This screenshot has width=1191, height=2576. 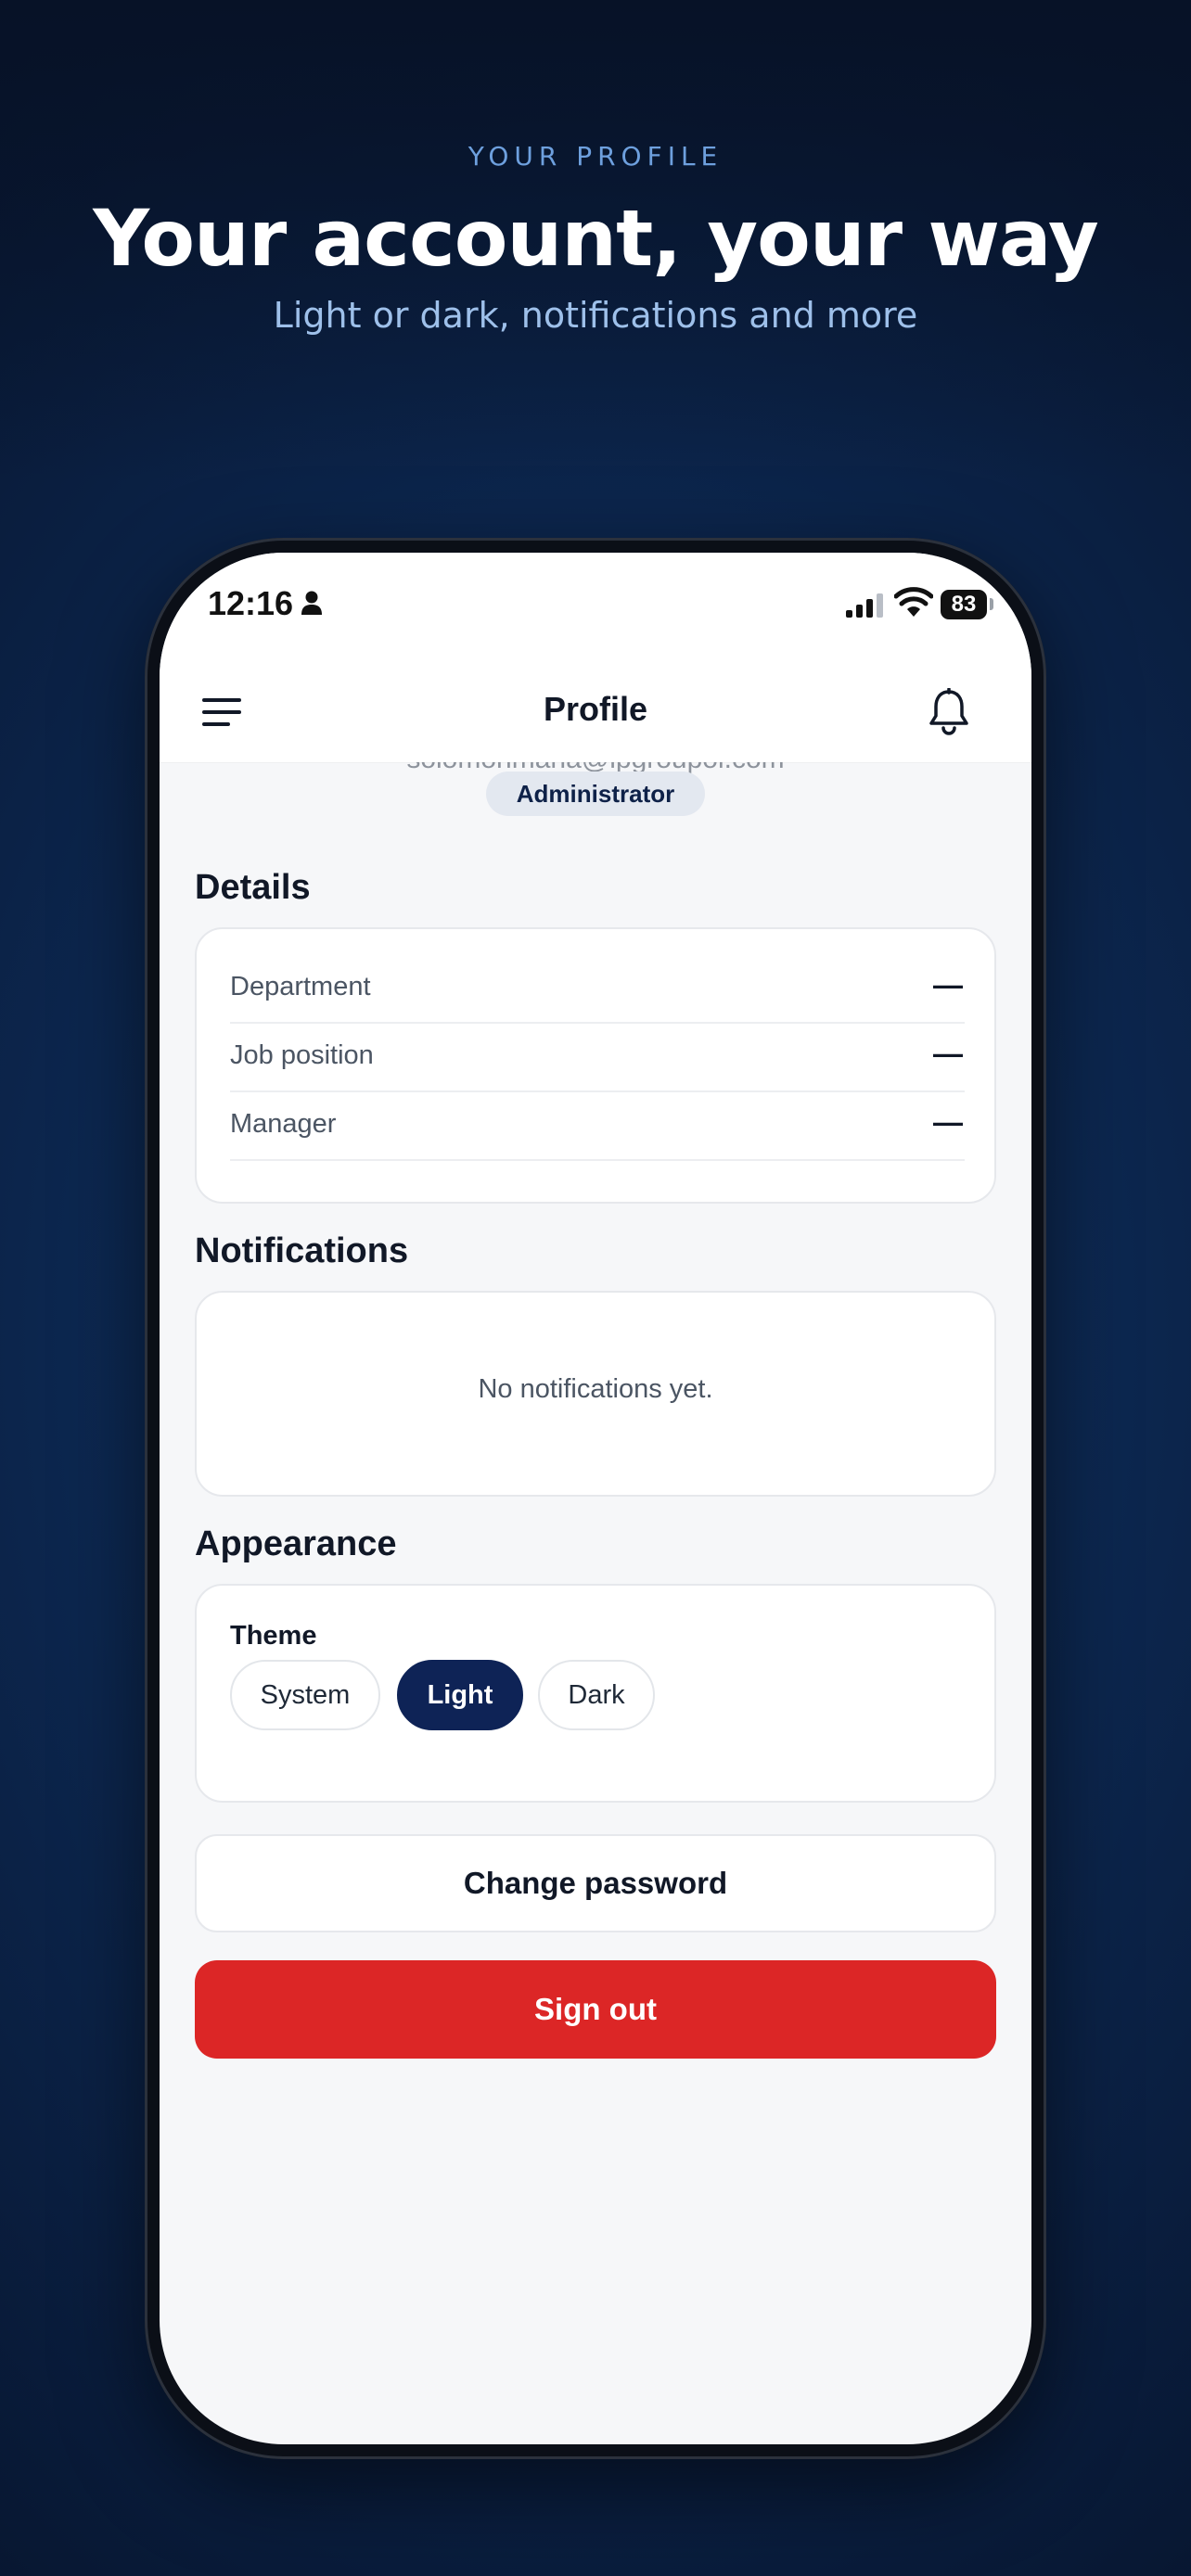 I want to click on theme-label: Theme, so click(x=273, y=1636).